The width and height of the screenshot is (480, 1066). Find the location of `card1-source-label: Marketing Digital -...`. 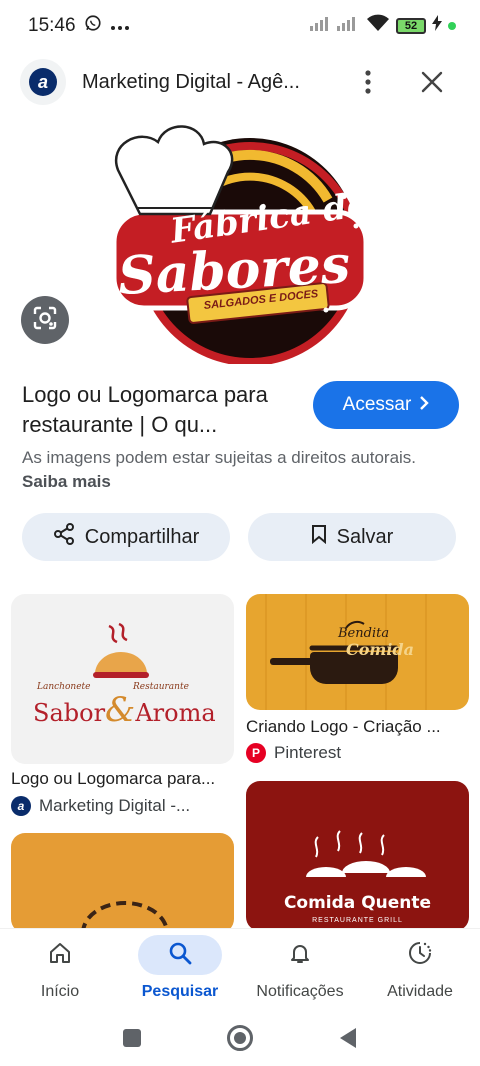

card1-source-label: Marketing Digital -... is located at coordinates (115, 805).